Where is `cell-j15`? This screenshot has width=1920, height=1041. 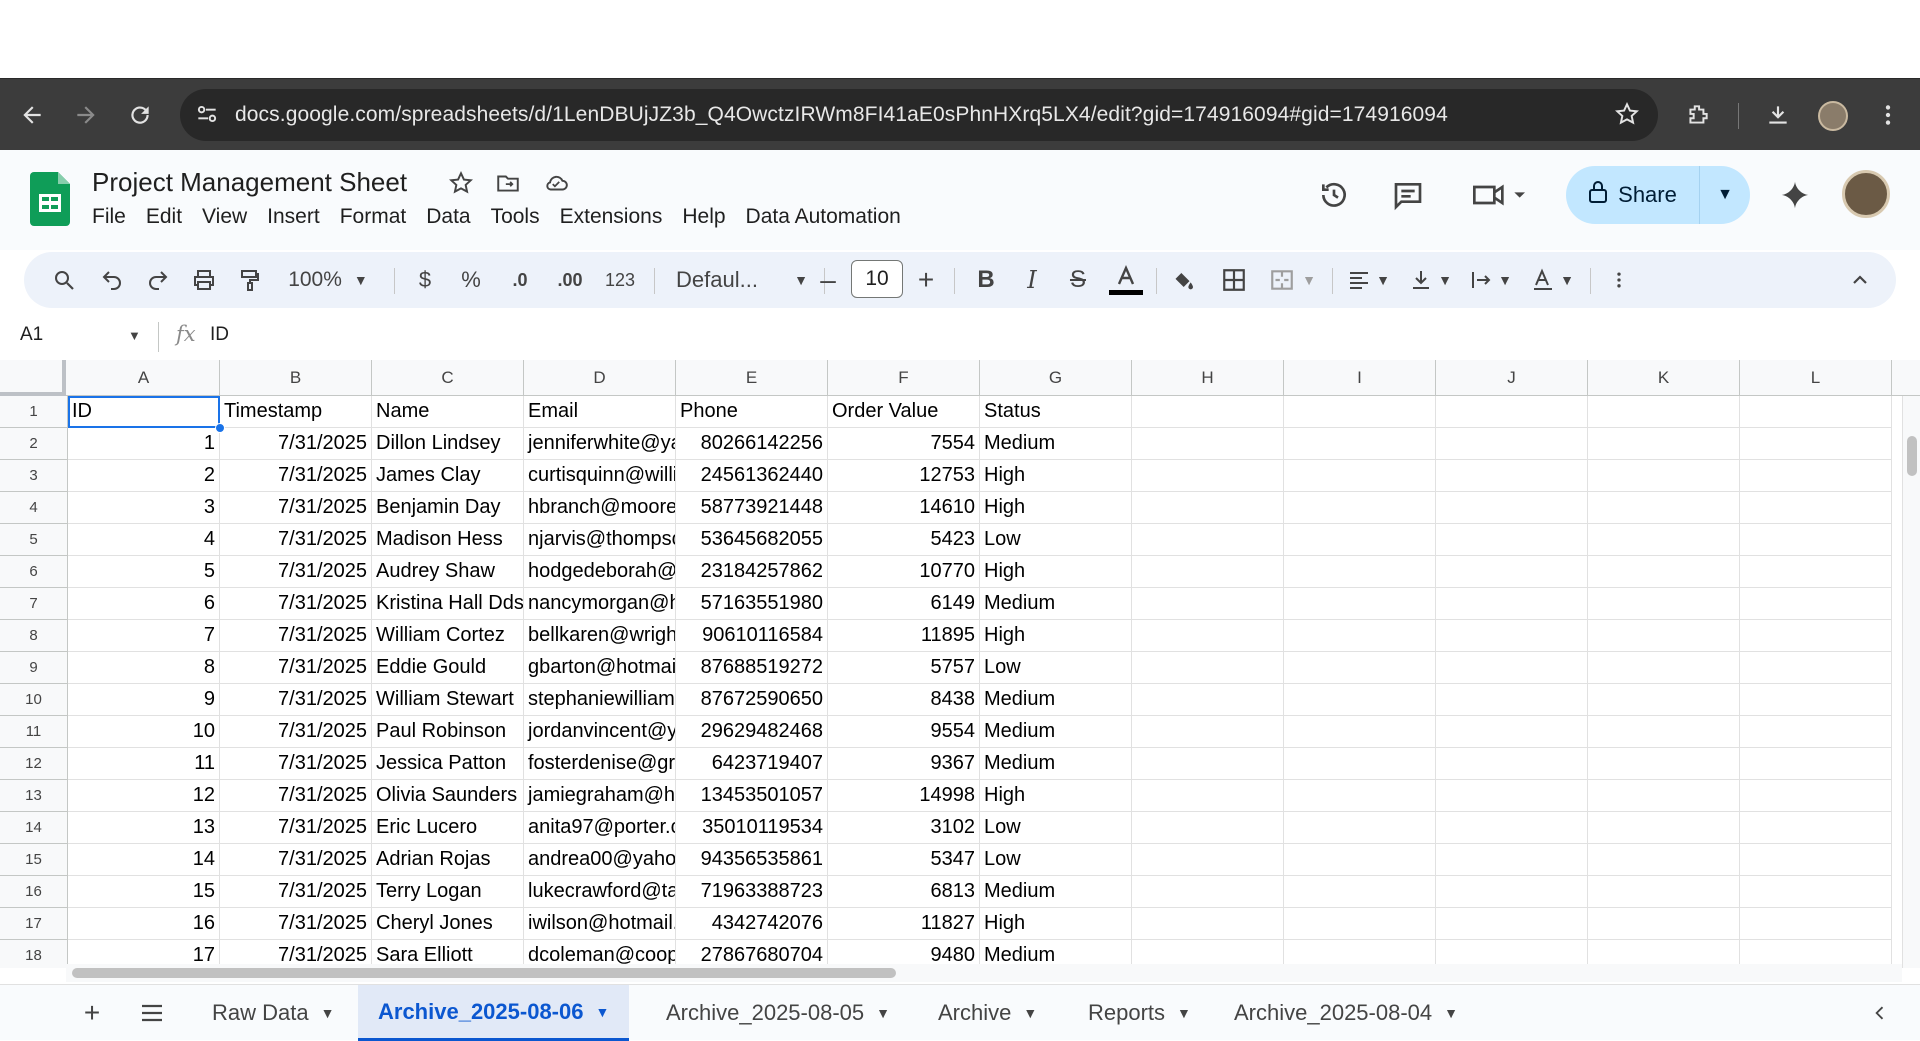
cell-j15 is located at coordinates (1512, 860).